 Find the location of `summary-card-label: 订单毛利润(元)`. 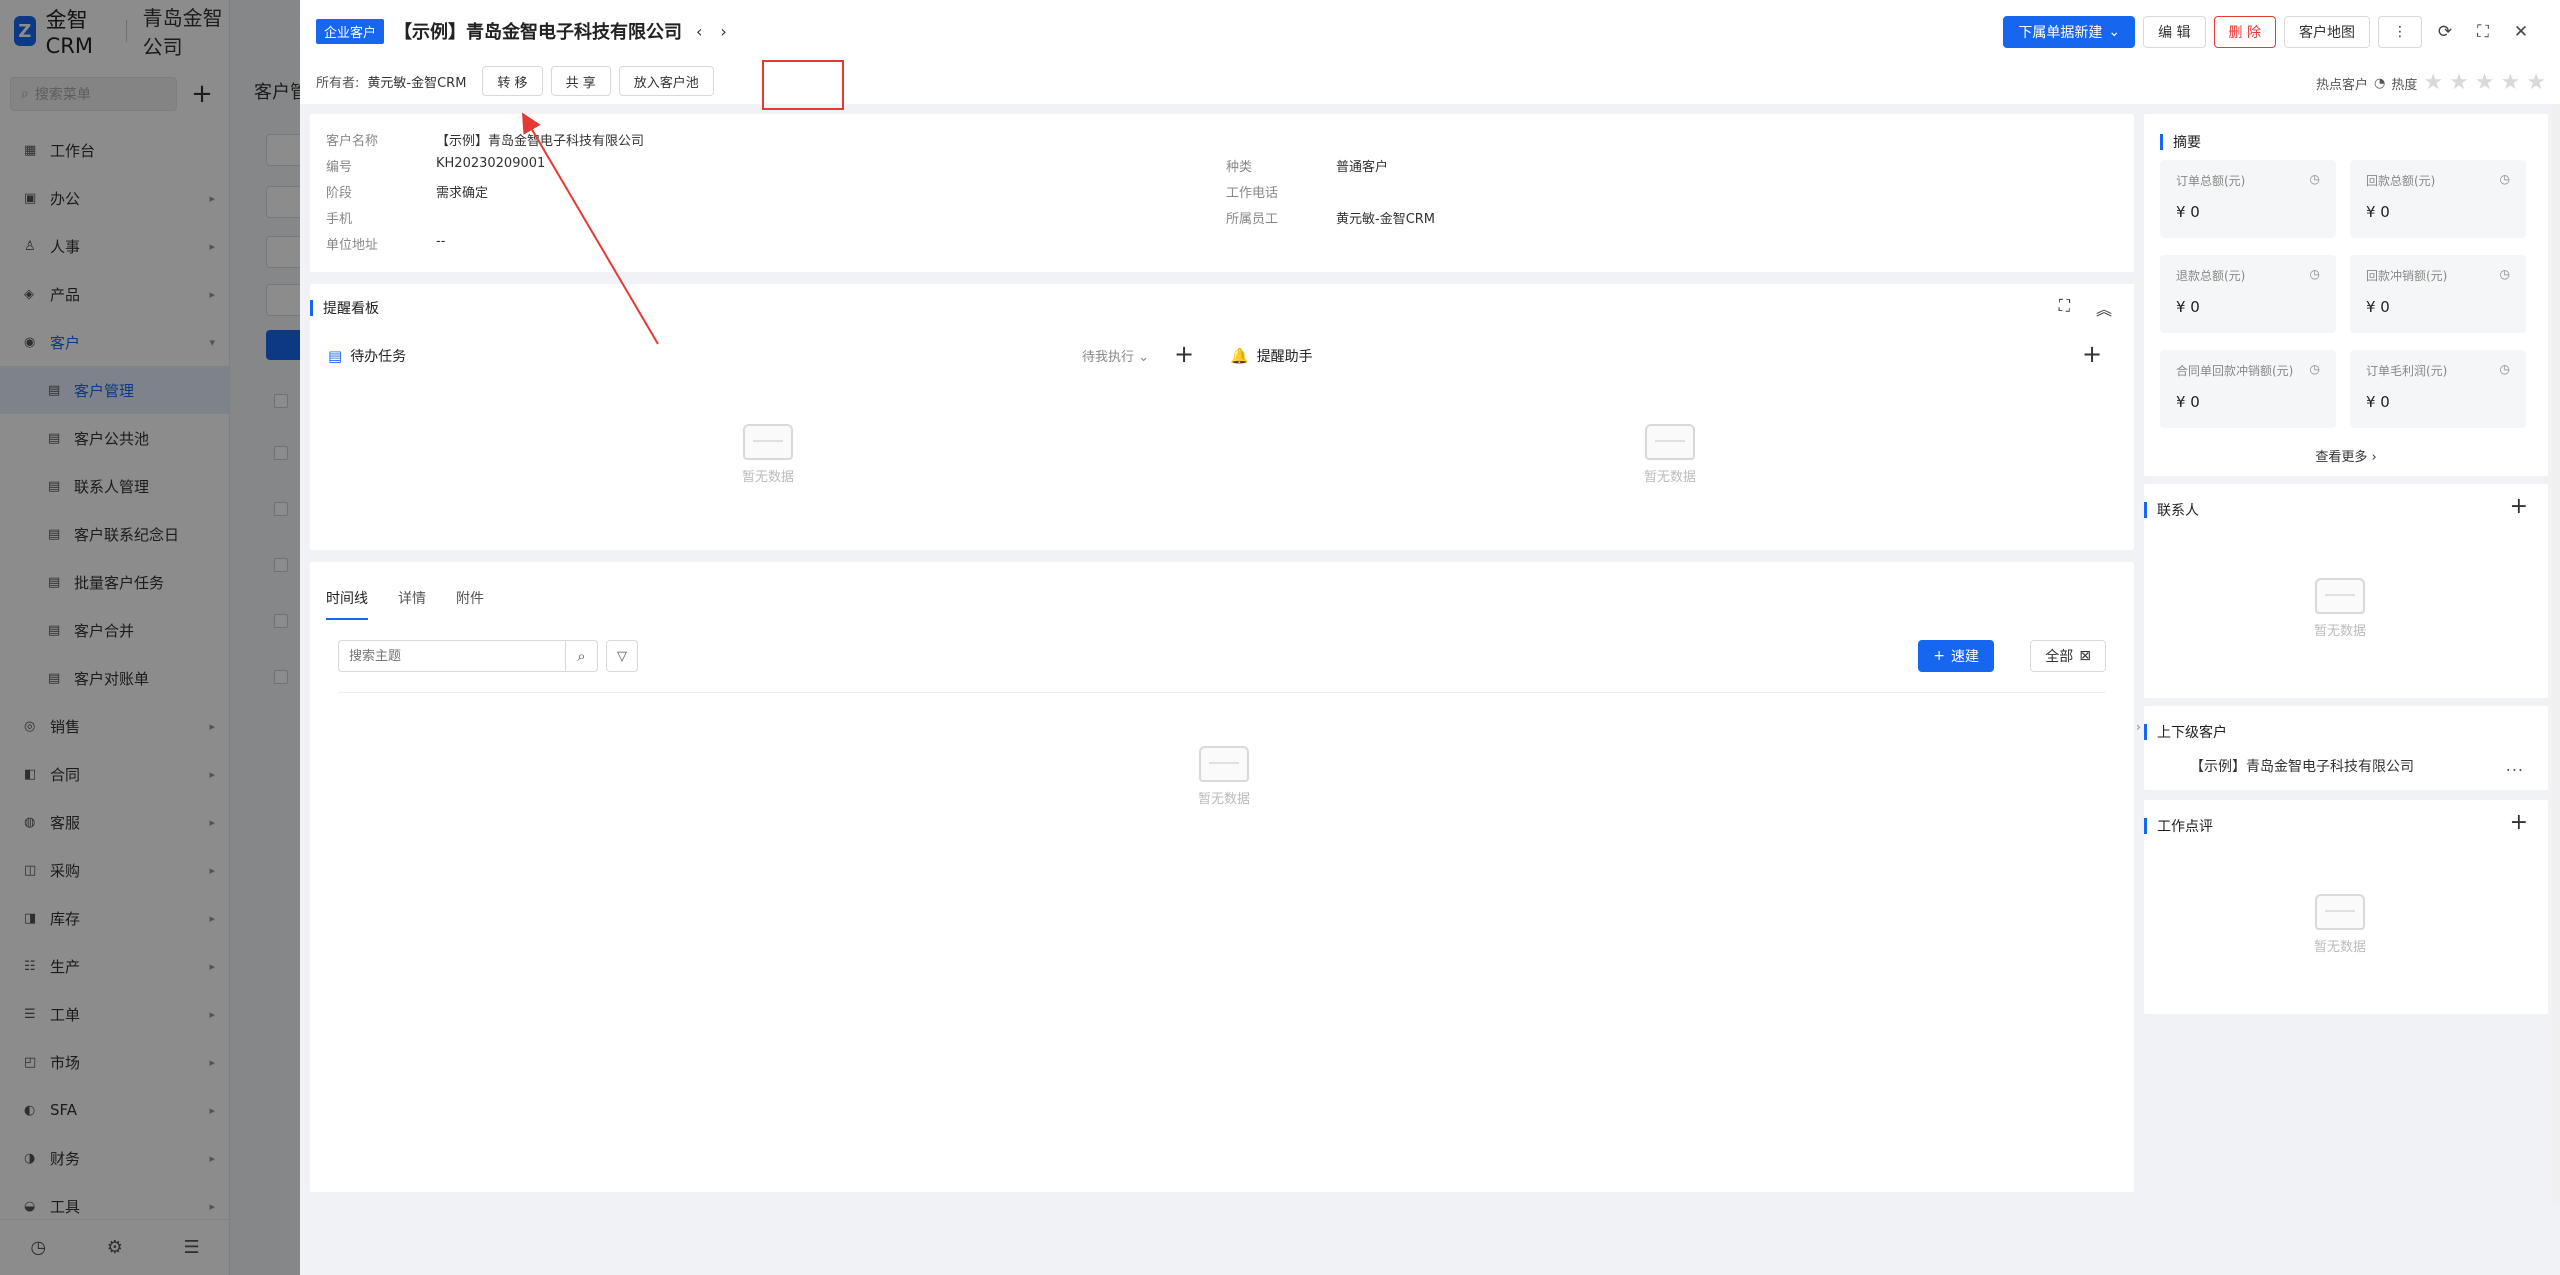

summary-card-label: 订单毛利润(元) is located at coordinates (2407, 371).